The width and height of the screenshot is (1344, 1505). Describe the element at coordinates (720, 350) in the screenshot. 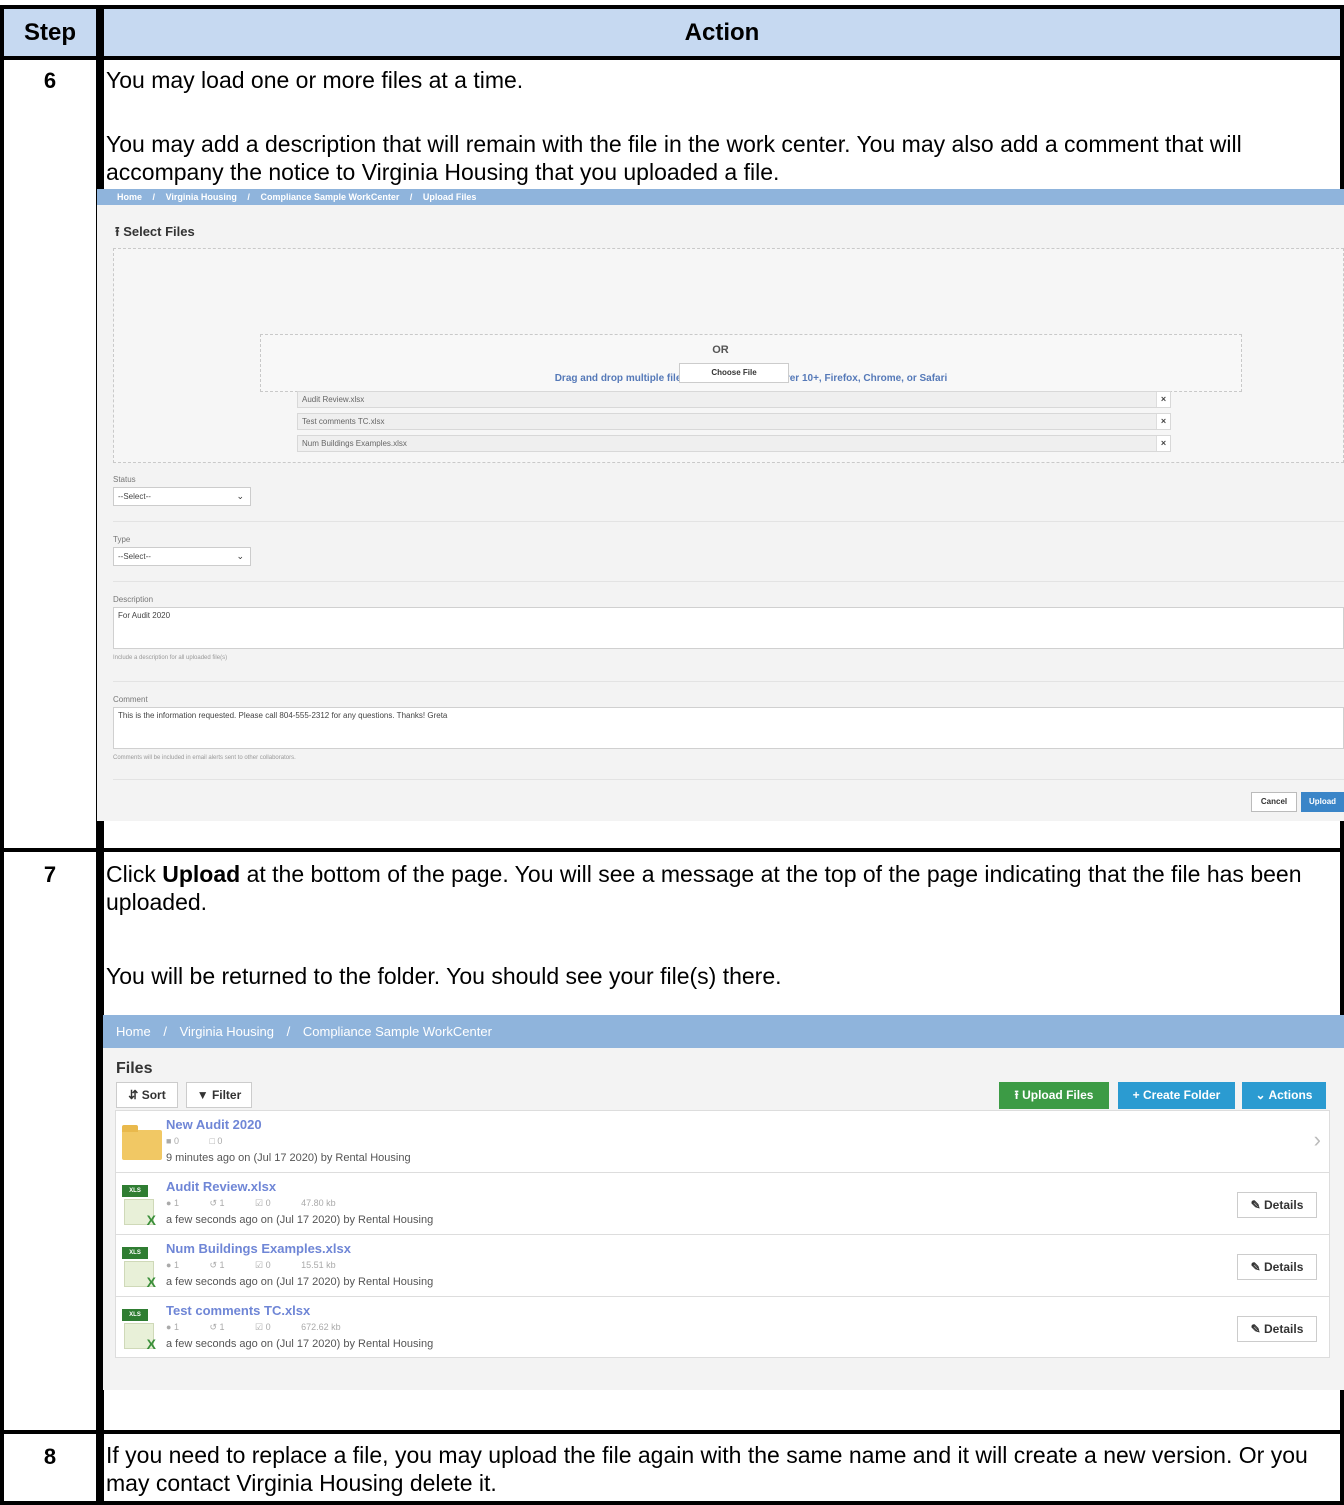

I see `or-divider: OR` at that location.